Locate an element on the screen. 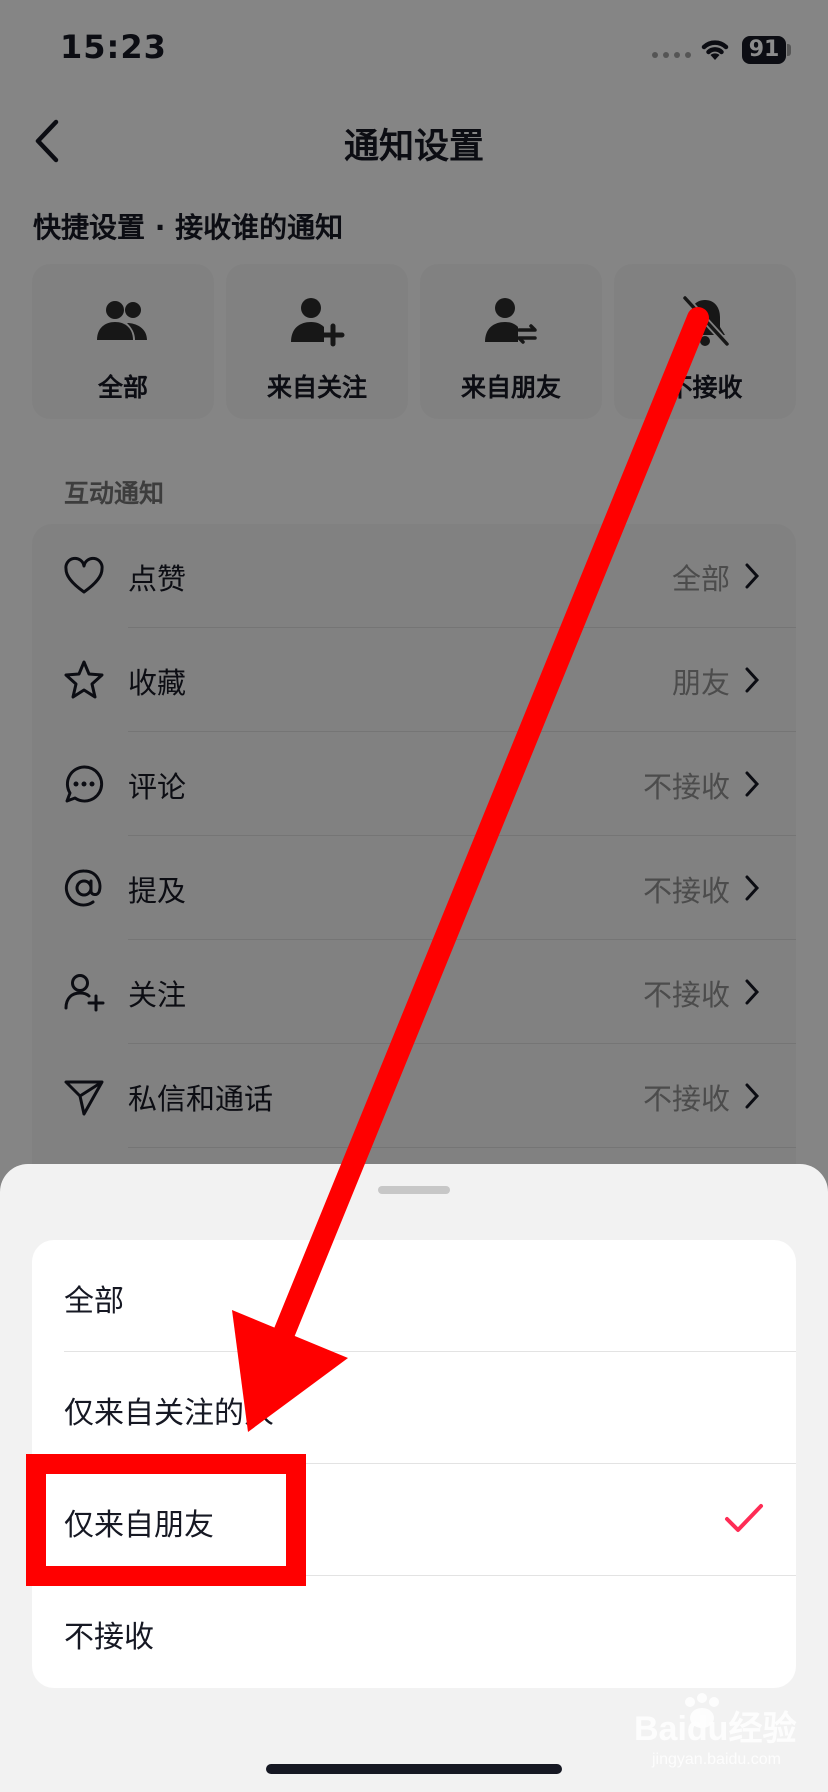  annotation-highlight-box is located at coordinates (166, 1520).